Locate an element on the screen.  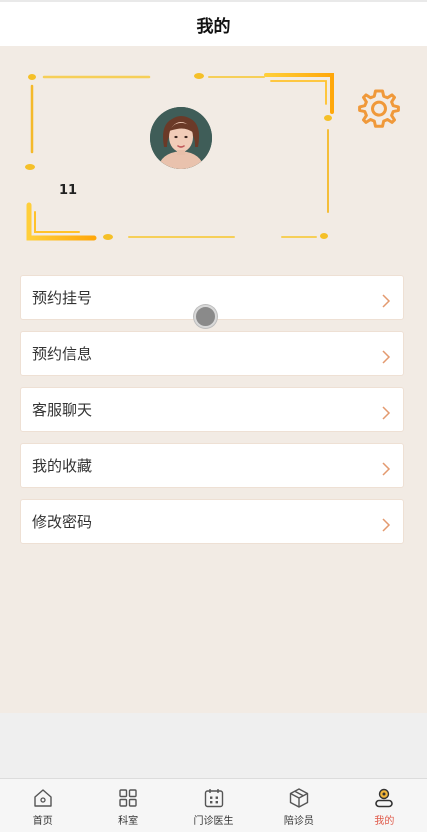
gear-icon is located at coordinates (379, 108).